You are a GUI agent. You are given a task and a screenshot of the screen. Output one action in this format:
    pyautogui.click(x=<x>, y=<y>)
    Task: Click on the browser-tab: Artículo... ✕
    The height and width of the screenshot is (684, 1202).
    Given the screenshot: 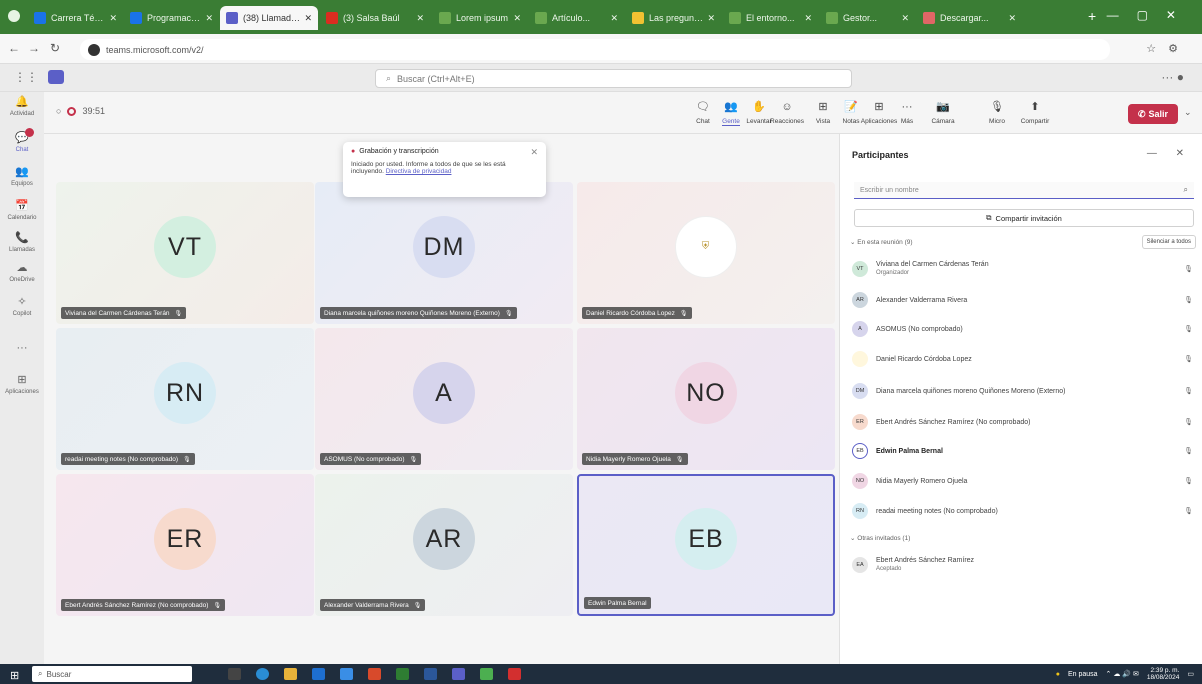 What is the action you would take?
    pyautogui.click(x=576, y=18)
    